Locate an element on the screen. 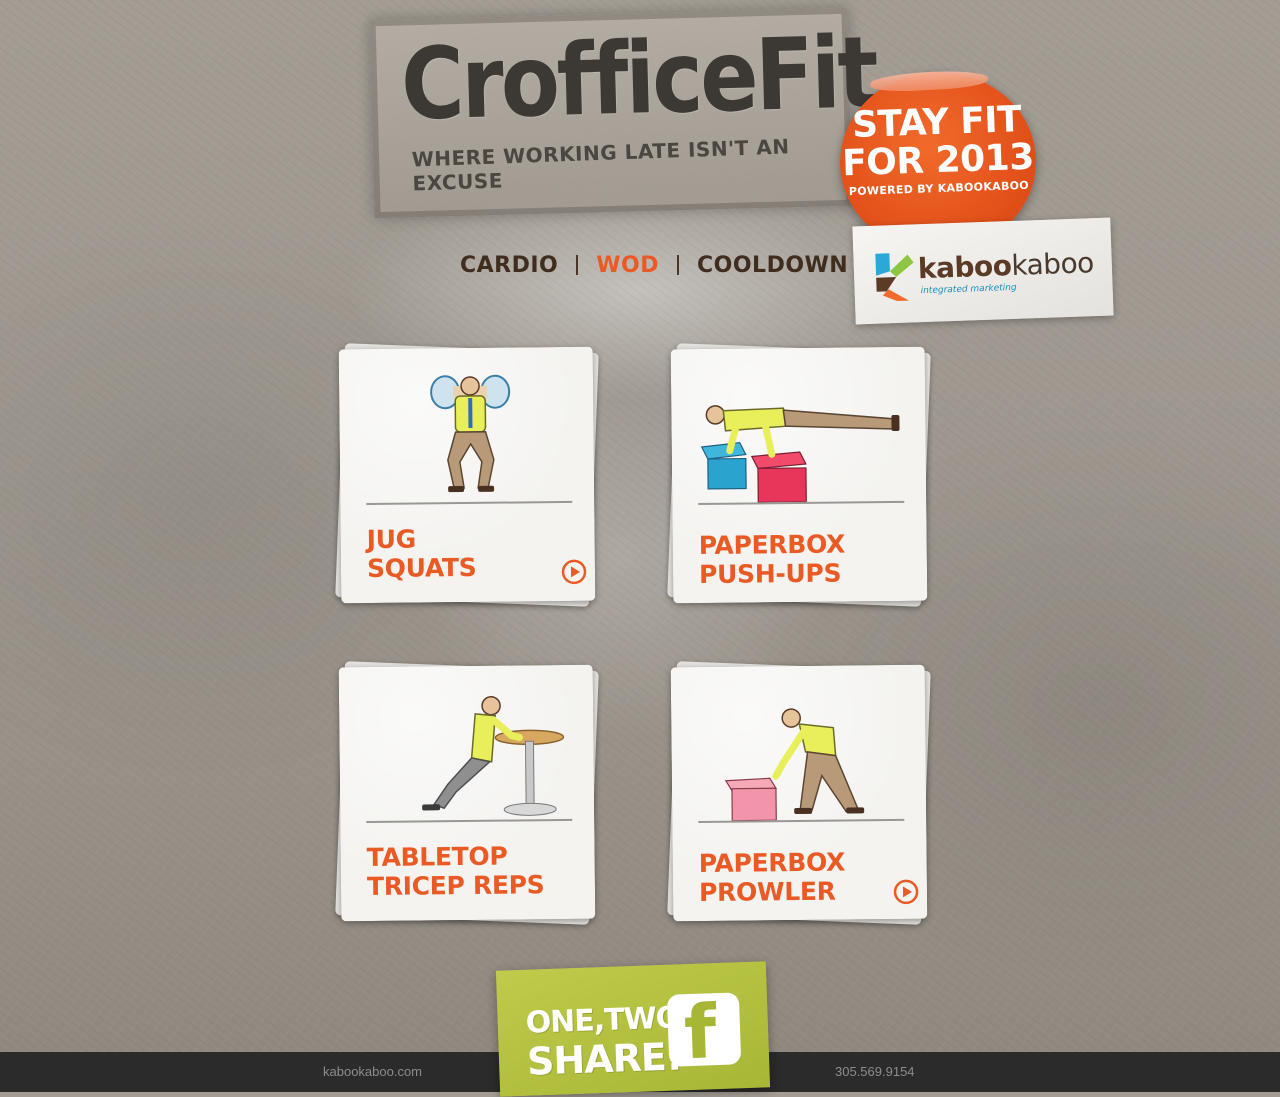 This screenshot has width=1280, height=1097. workout-card-tabletop-tricep-reps: TABLETOP TRICEP REPS is located at coordinates (467, 793).